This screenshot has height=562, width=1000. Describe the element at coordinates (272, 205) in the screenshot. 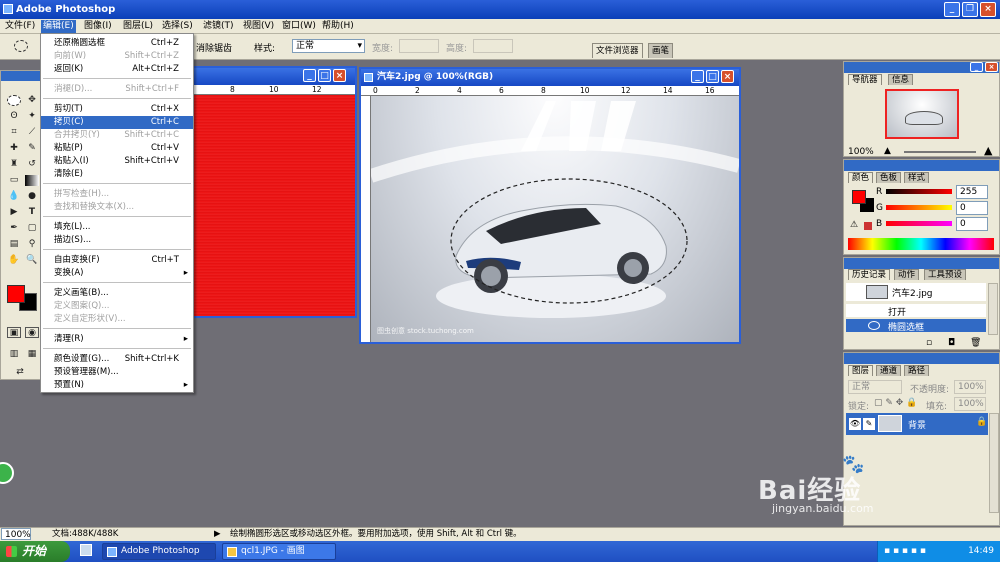

I see `red-canvas` at that location.